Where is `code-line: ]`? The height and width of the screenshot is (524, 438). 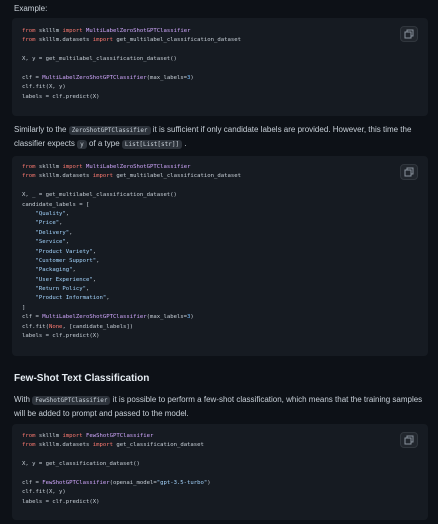
code-line: ] is located at coordinates (24, 307).